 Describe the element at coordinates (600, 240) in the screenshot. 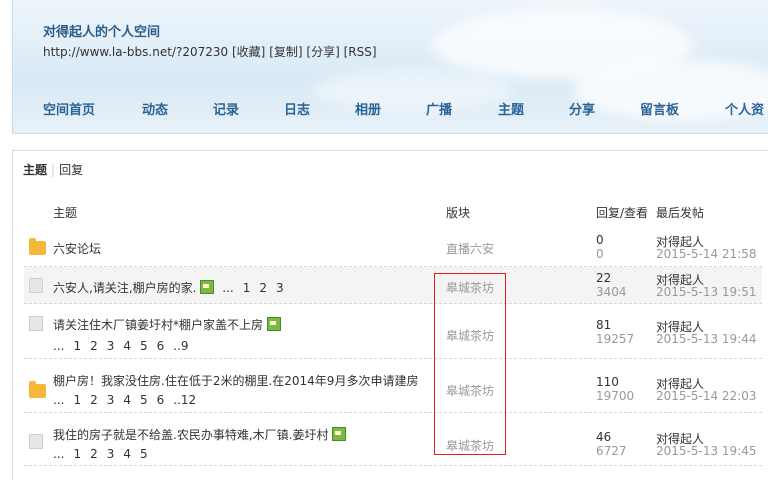

I see `reply-count: 0` at that location.